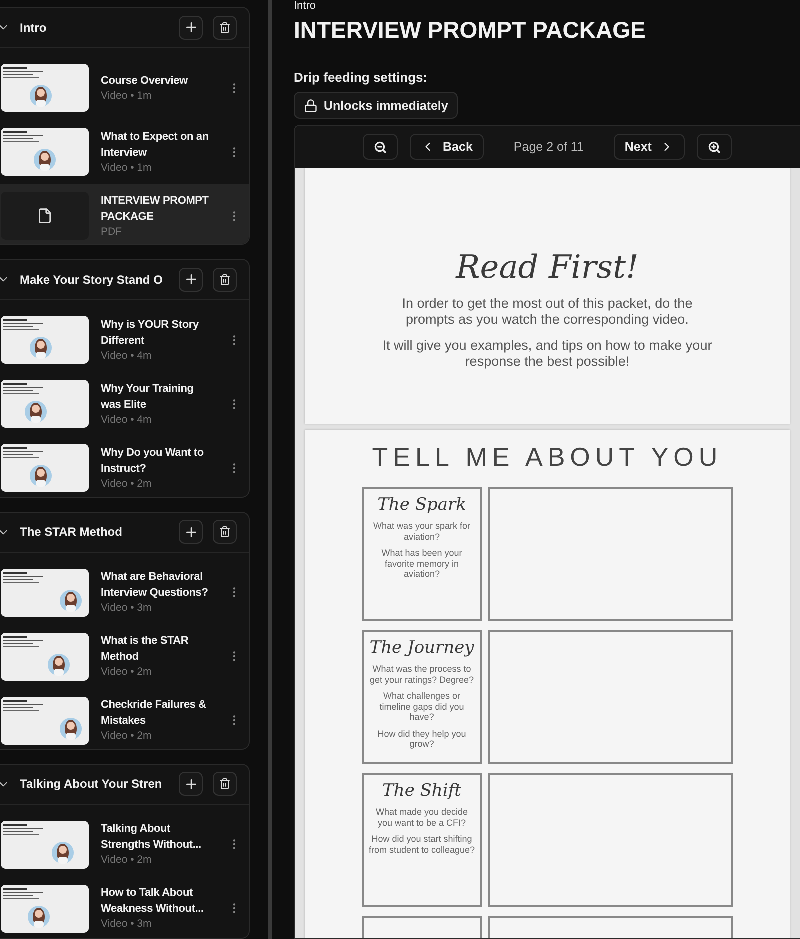 This screenshot has height=939, width=800. I want to click on lesson-item: Why Your Training was Elite Video • 4m, so click(124, 404).